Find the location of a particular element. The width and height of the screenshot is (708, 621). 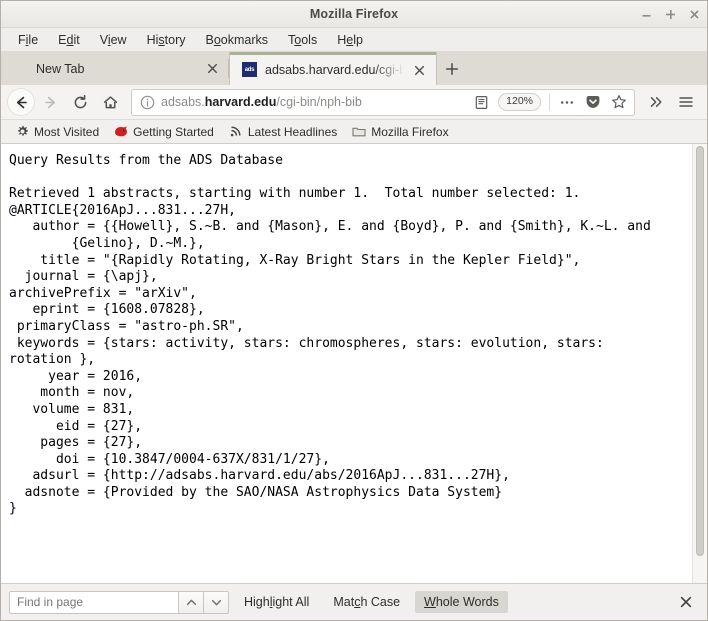

url-bar: adsabs.harvard.edu/cgi-bin/nph-bib 120% is located at coordinates (383, 102).